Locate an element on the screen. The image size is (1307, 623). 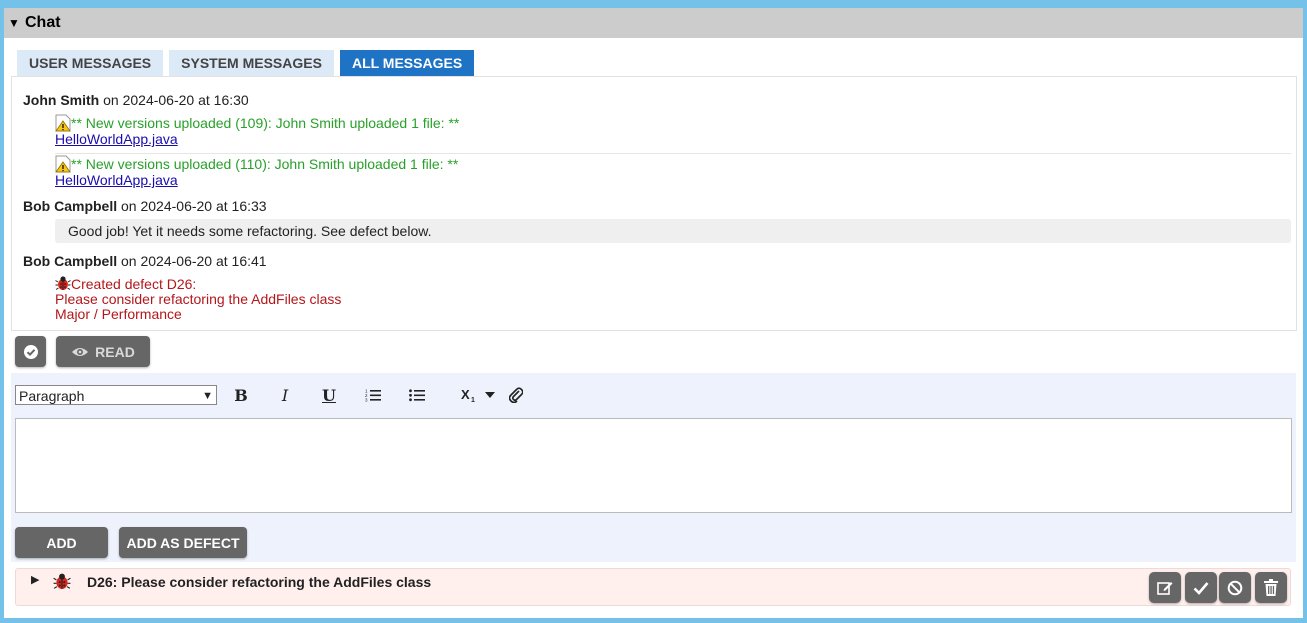
trash-icon is located at coordinates (1271, 587).